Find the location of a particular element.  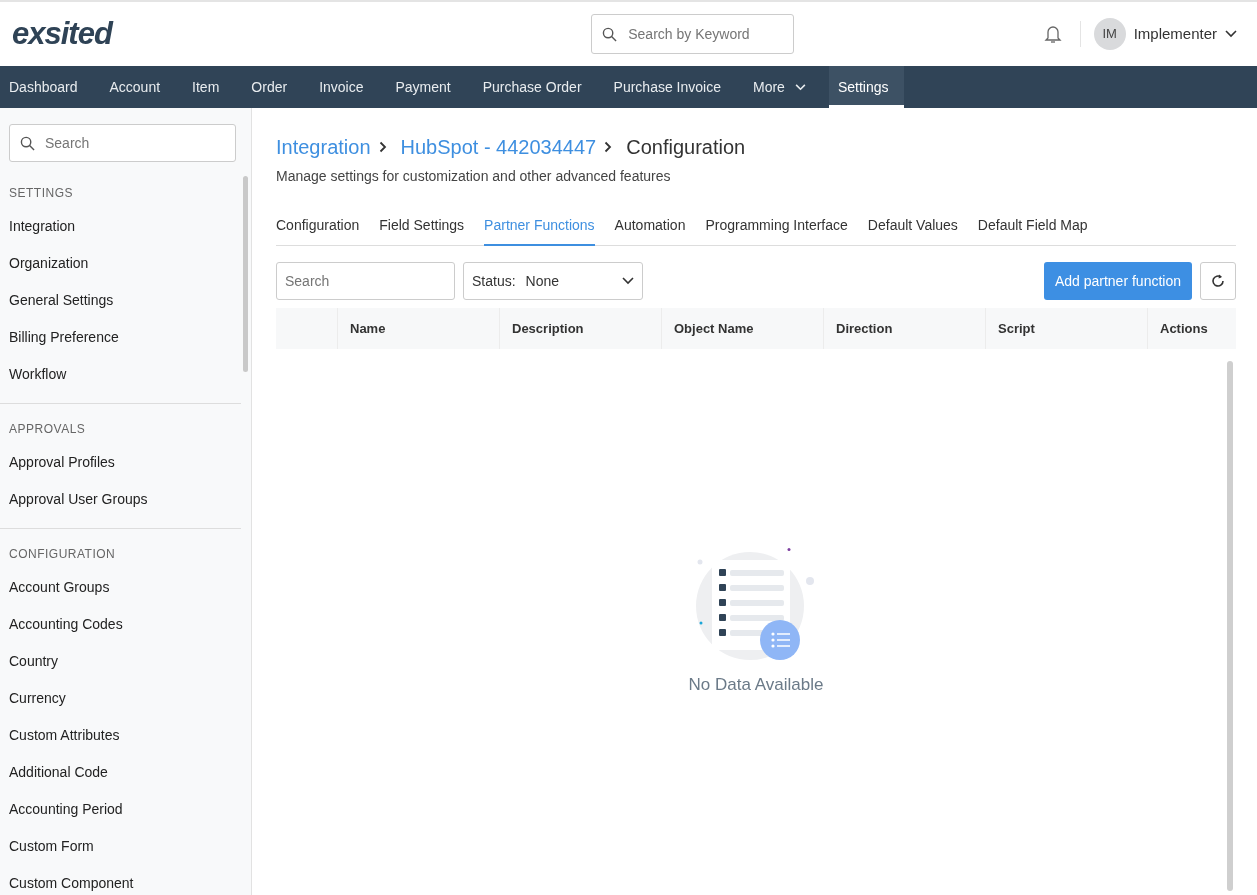

sidebar-item: Integration is located at coordinates (120, 226).